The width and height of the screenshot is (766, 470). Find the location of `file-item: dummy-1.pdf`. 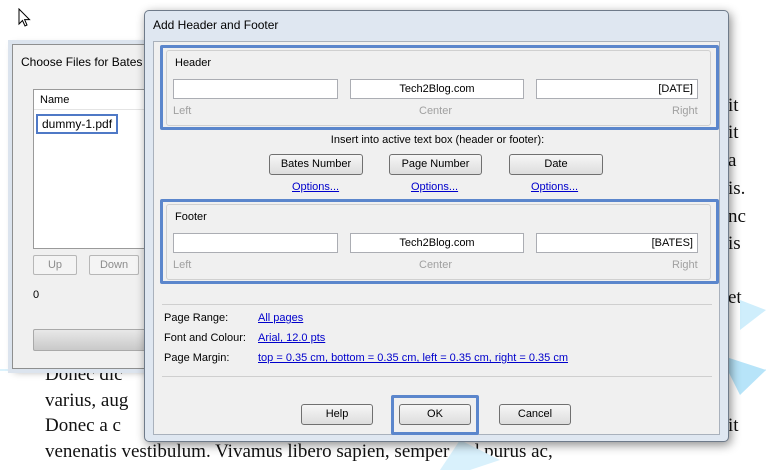

file-item: dummy-1.pdf is located at coordinates (77, 124).